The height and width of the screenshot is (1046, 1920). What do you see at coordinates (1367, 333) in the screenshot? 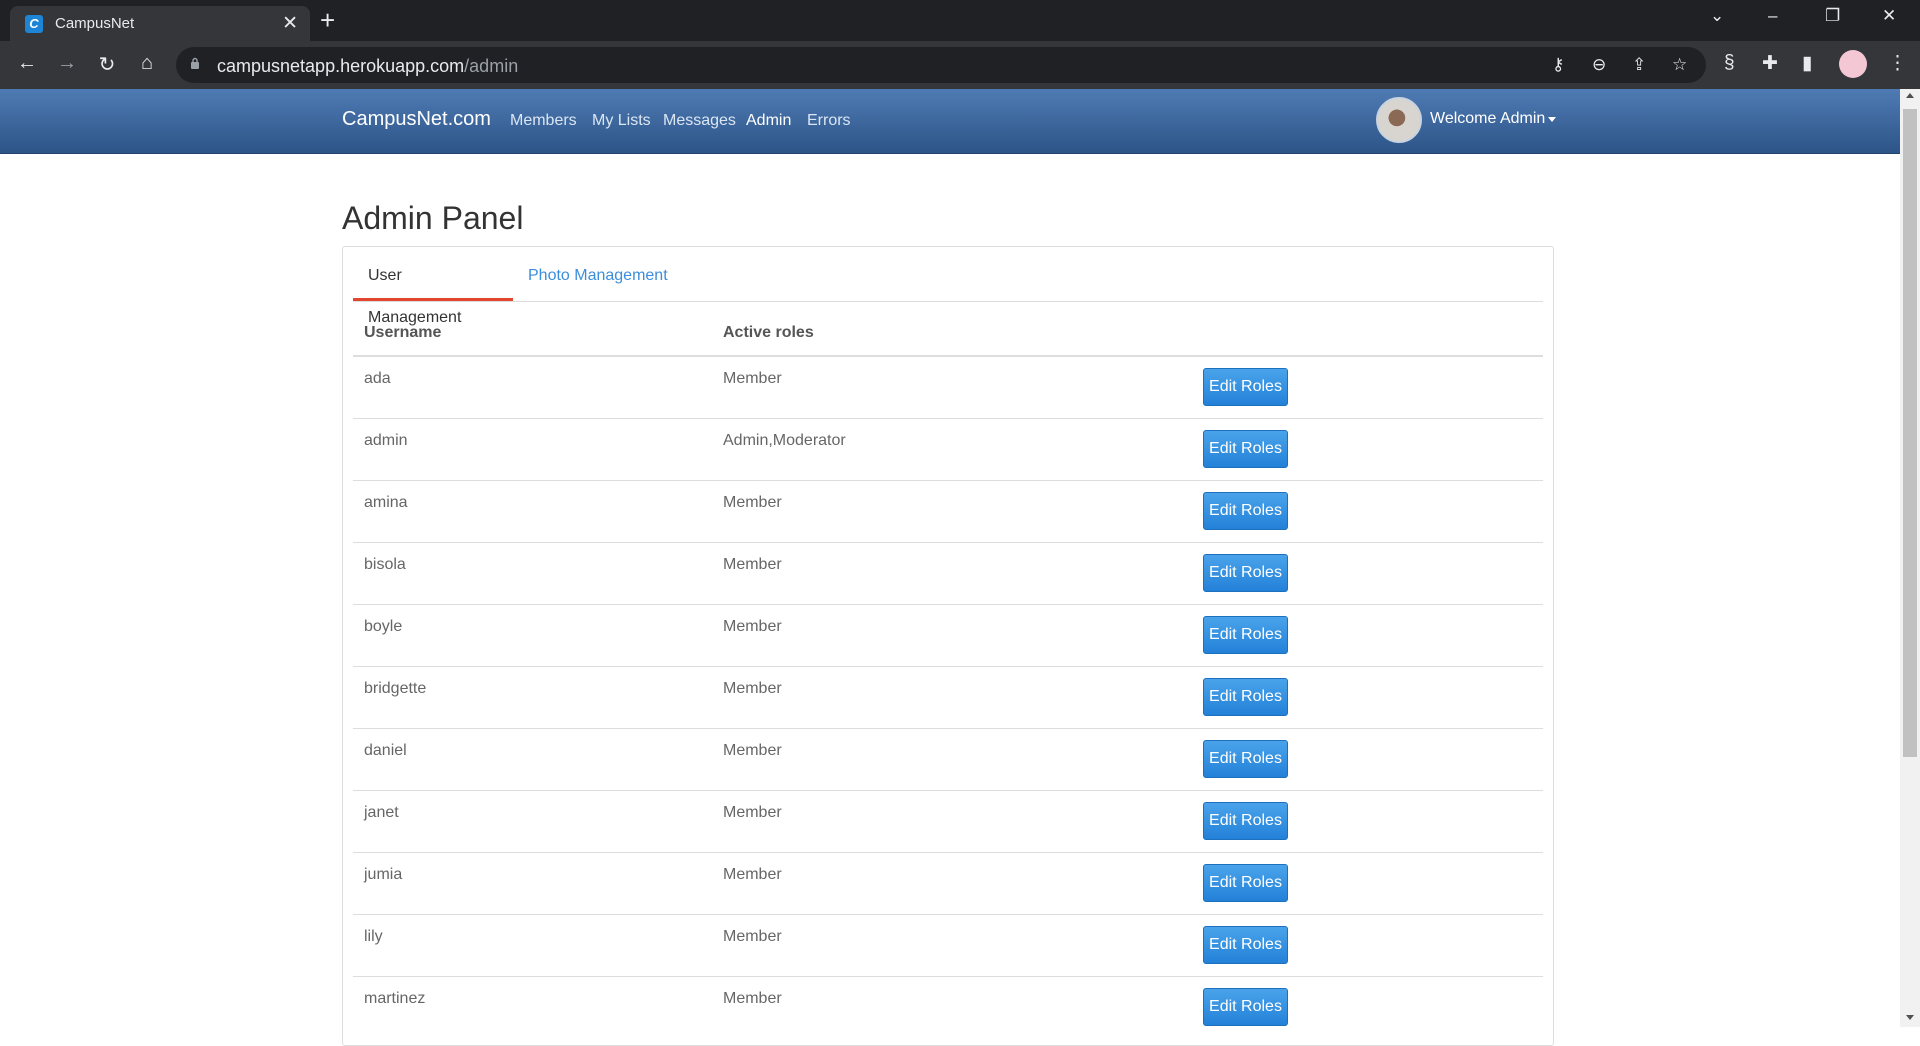
I see `header-actions` at bounding box center [1367, 333].